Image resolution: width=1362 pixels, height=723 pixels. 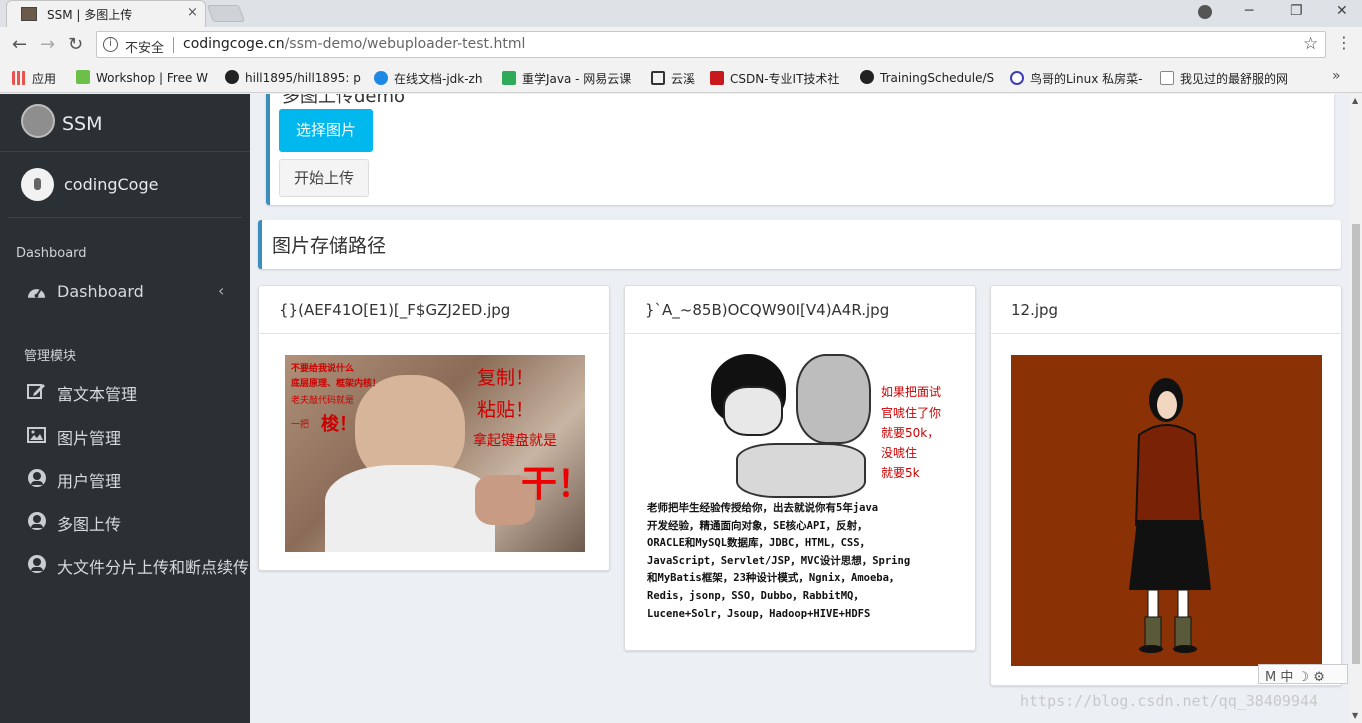 I want to click on body-shape, so click(x=801, y=470).